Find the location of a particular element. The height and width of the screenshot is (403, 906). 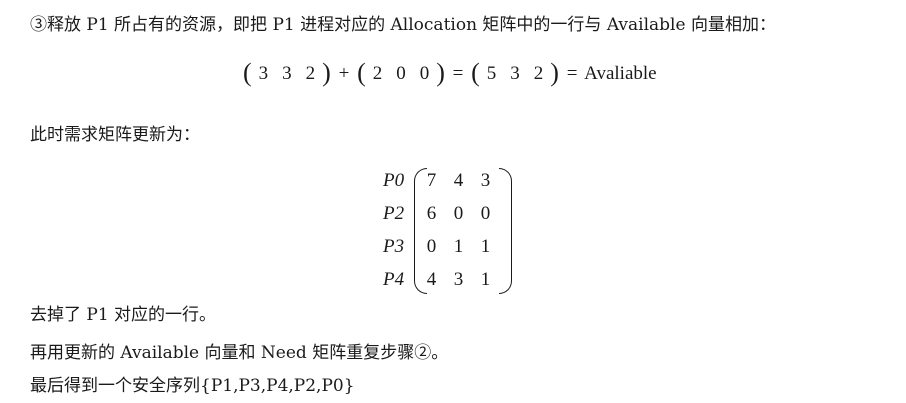

allocation-vector: (3 3 2) is located at coordinates (287, 72).